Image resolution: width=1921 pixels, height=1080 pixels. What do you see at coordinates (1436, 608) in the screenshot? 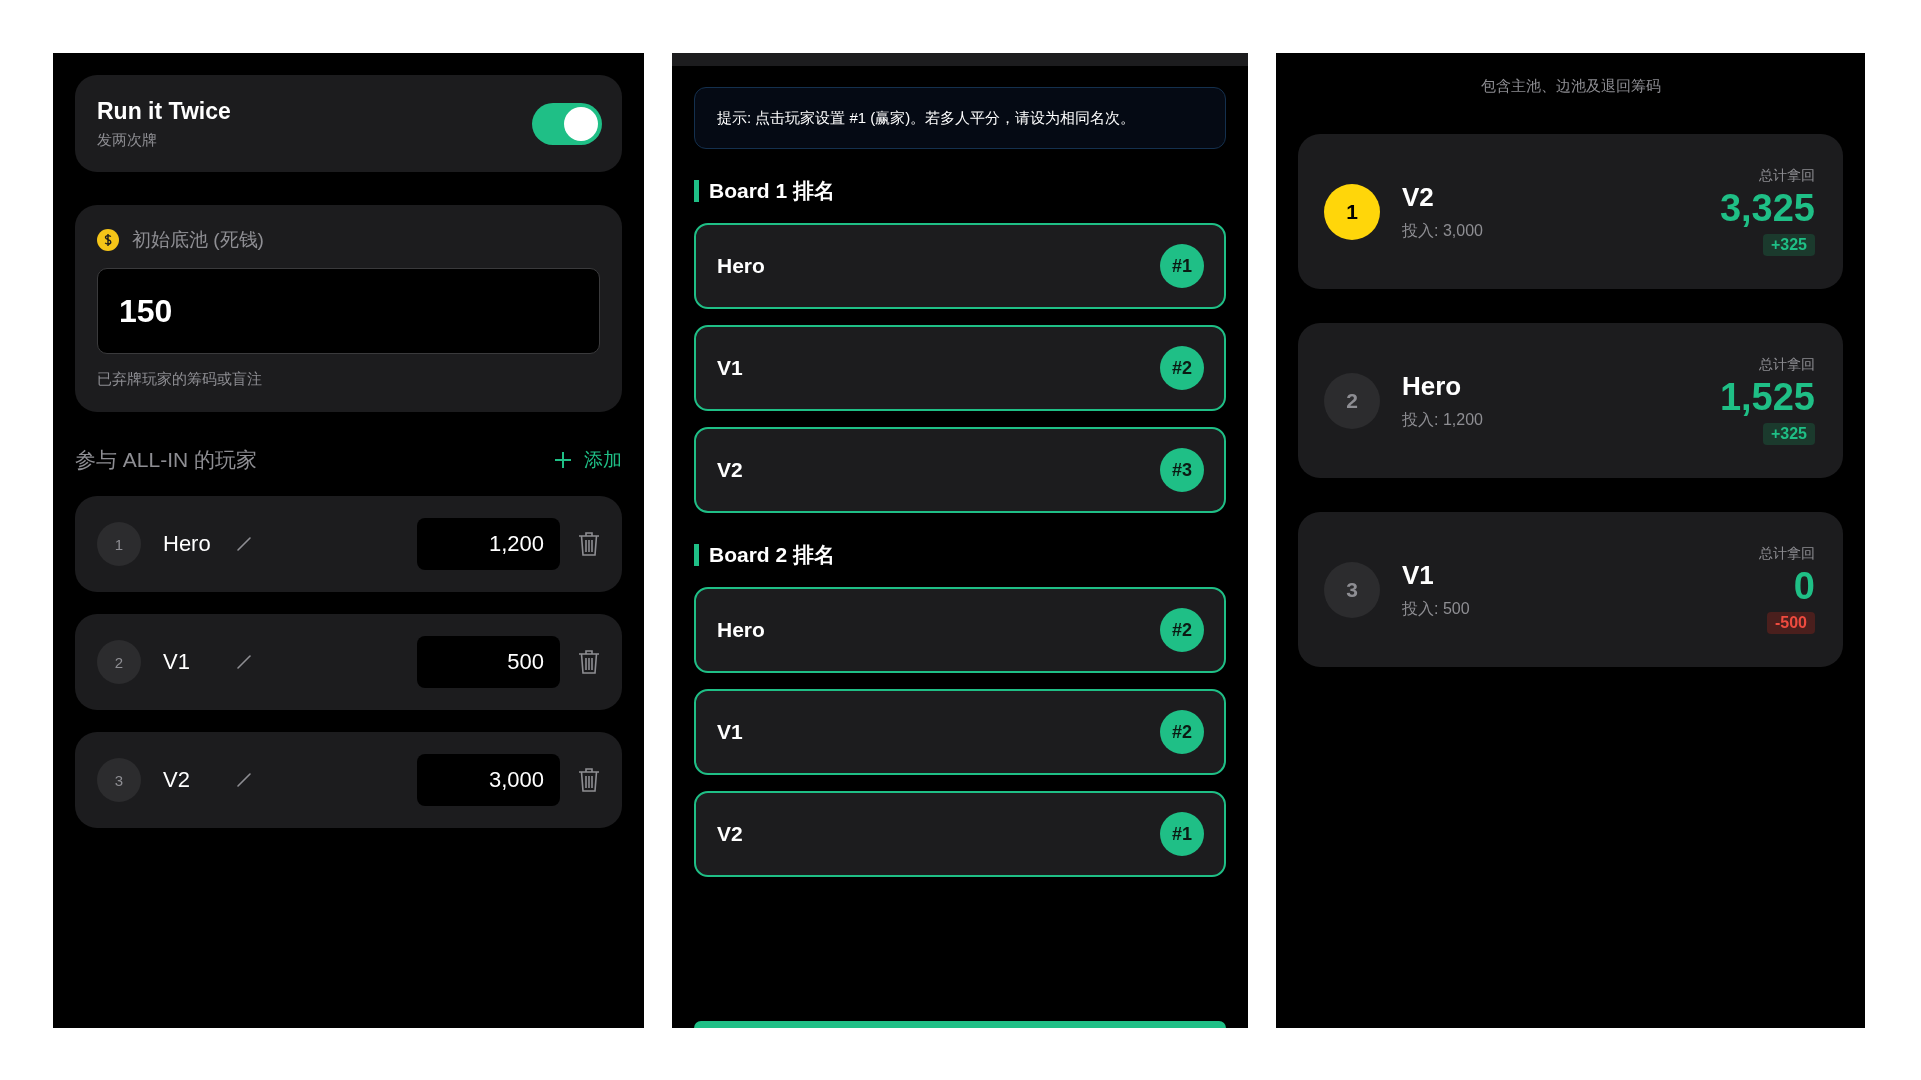
I see `invested-text: 投入: 500` at bounding box center [1436, 608].